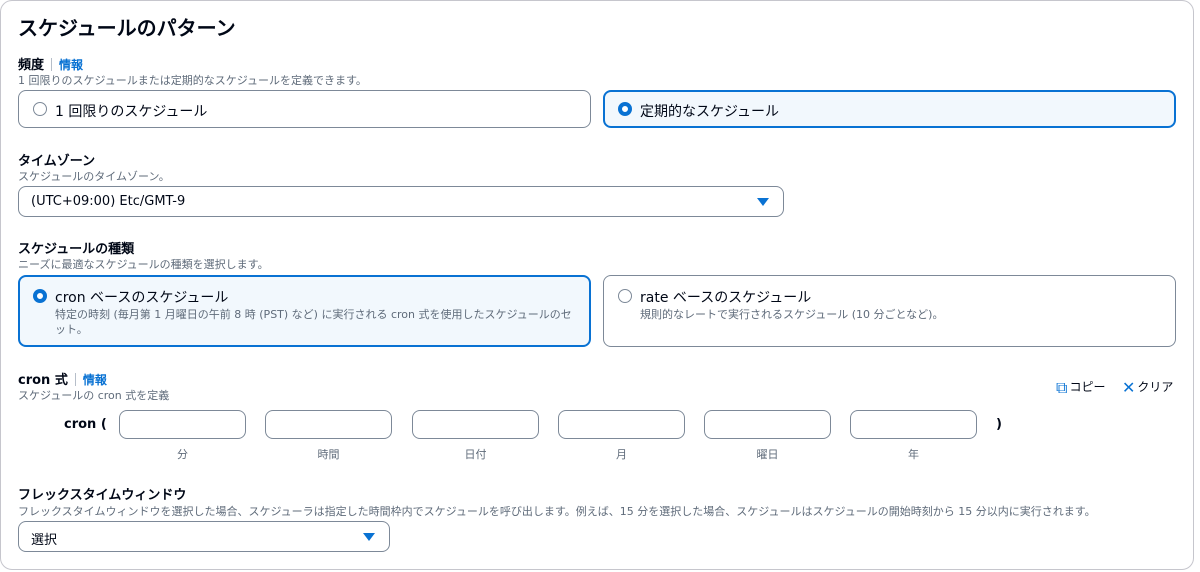 This screenshot has height=572, width=1200. Describe the element at coordinates (43, 380) in the screenshot. I see `cron-label-text: cron 式` at that location.